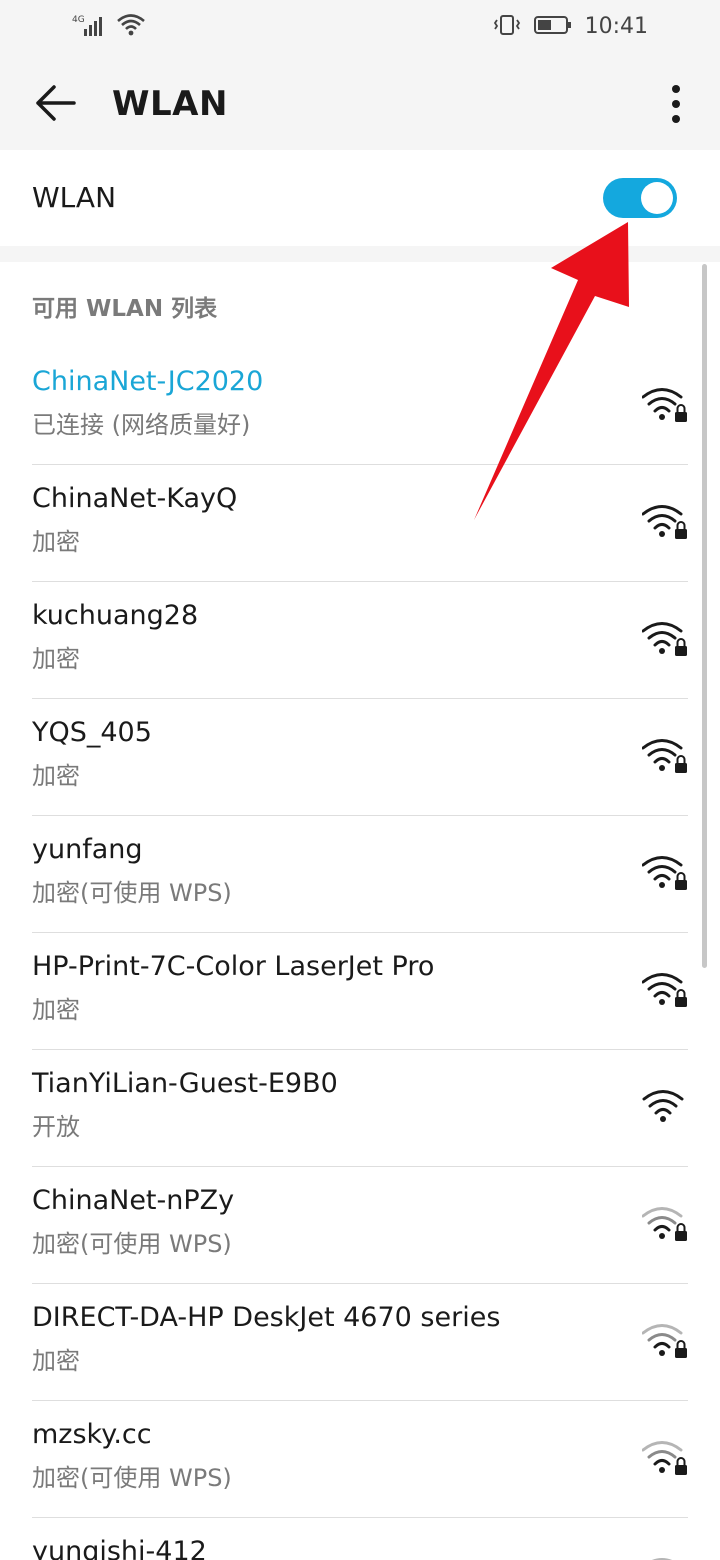 The image size is (720, 1560). I want to click on network-item: mzsky.cc 加密(可使用 WPS), so click(360, 1459).